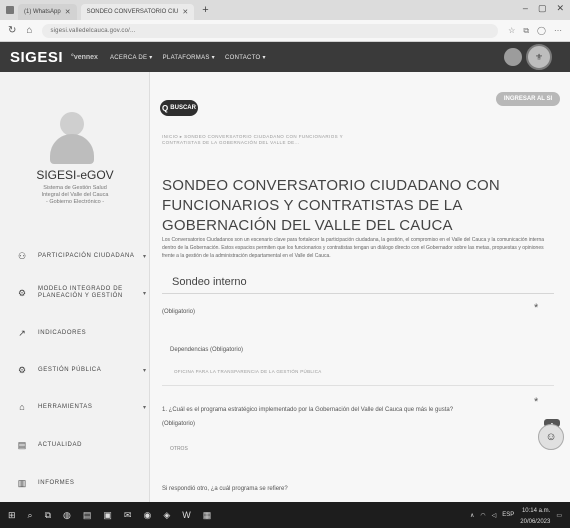  I want to click on section-title: Sondeo interno, so click(209, 282).